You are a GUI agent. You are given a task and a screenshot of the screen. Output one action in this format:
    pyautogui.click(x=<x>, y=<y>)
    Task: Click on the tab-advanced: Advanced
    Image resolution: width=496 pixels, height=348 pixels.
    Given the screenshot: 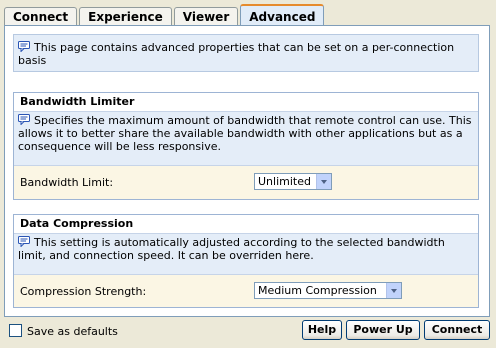 What is the action you would take?
    pyautogui.click(x=282, y=15)
    